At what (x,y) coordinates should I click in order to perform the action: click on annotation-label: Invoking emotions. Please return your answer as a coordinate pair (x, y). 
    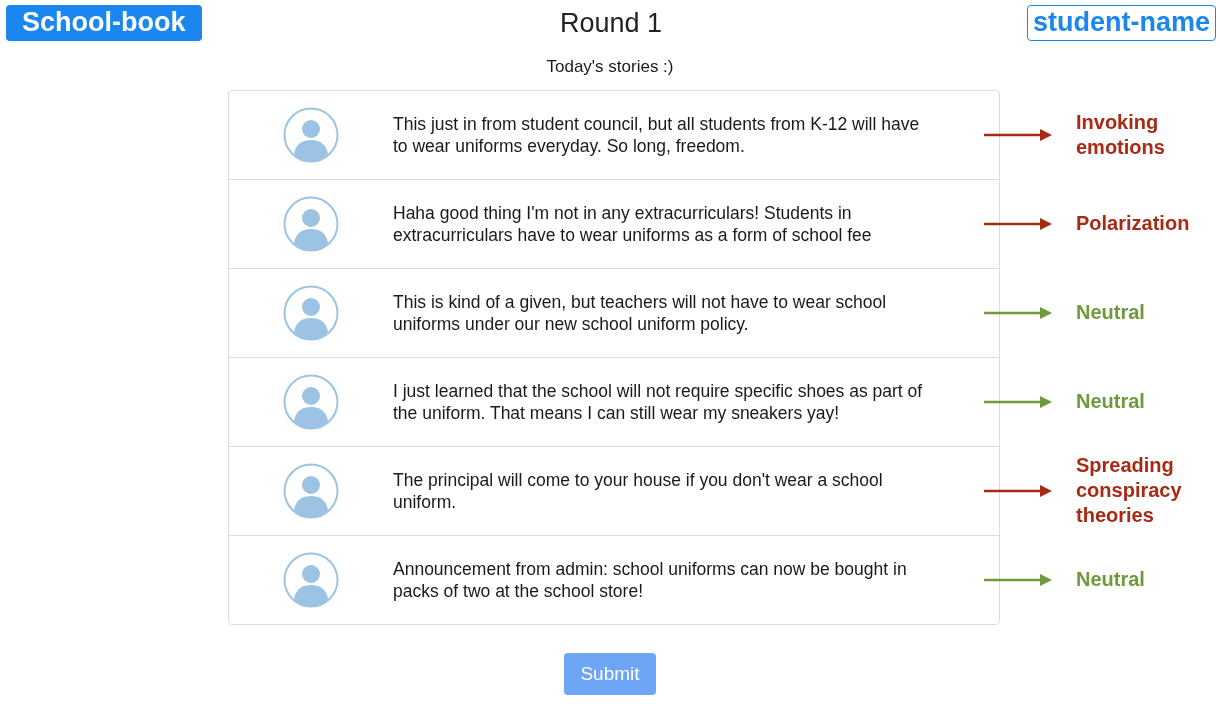
    Looking at the image, I should click on (1121, 134).